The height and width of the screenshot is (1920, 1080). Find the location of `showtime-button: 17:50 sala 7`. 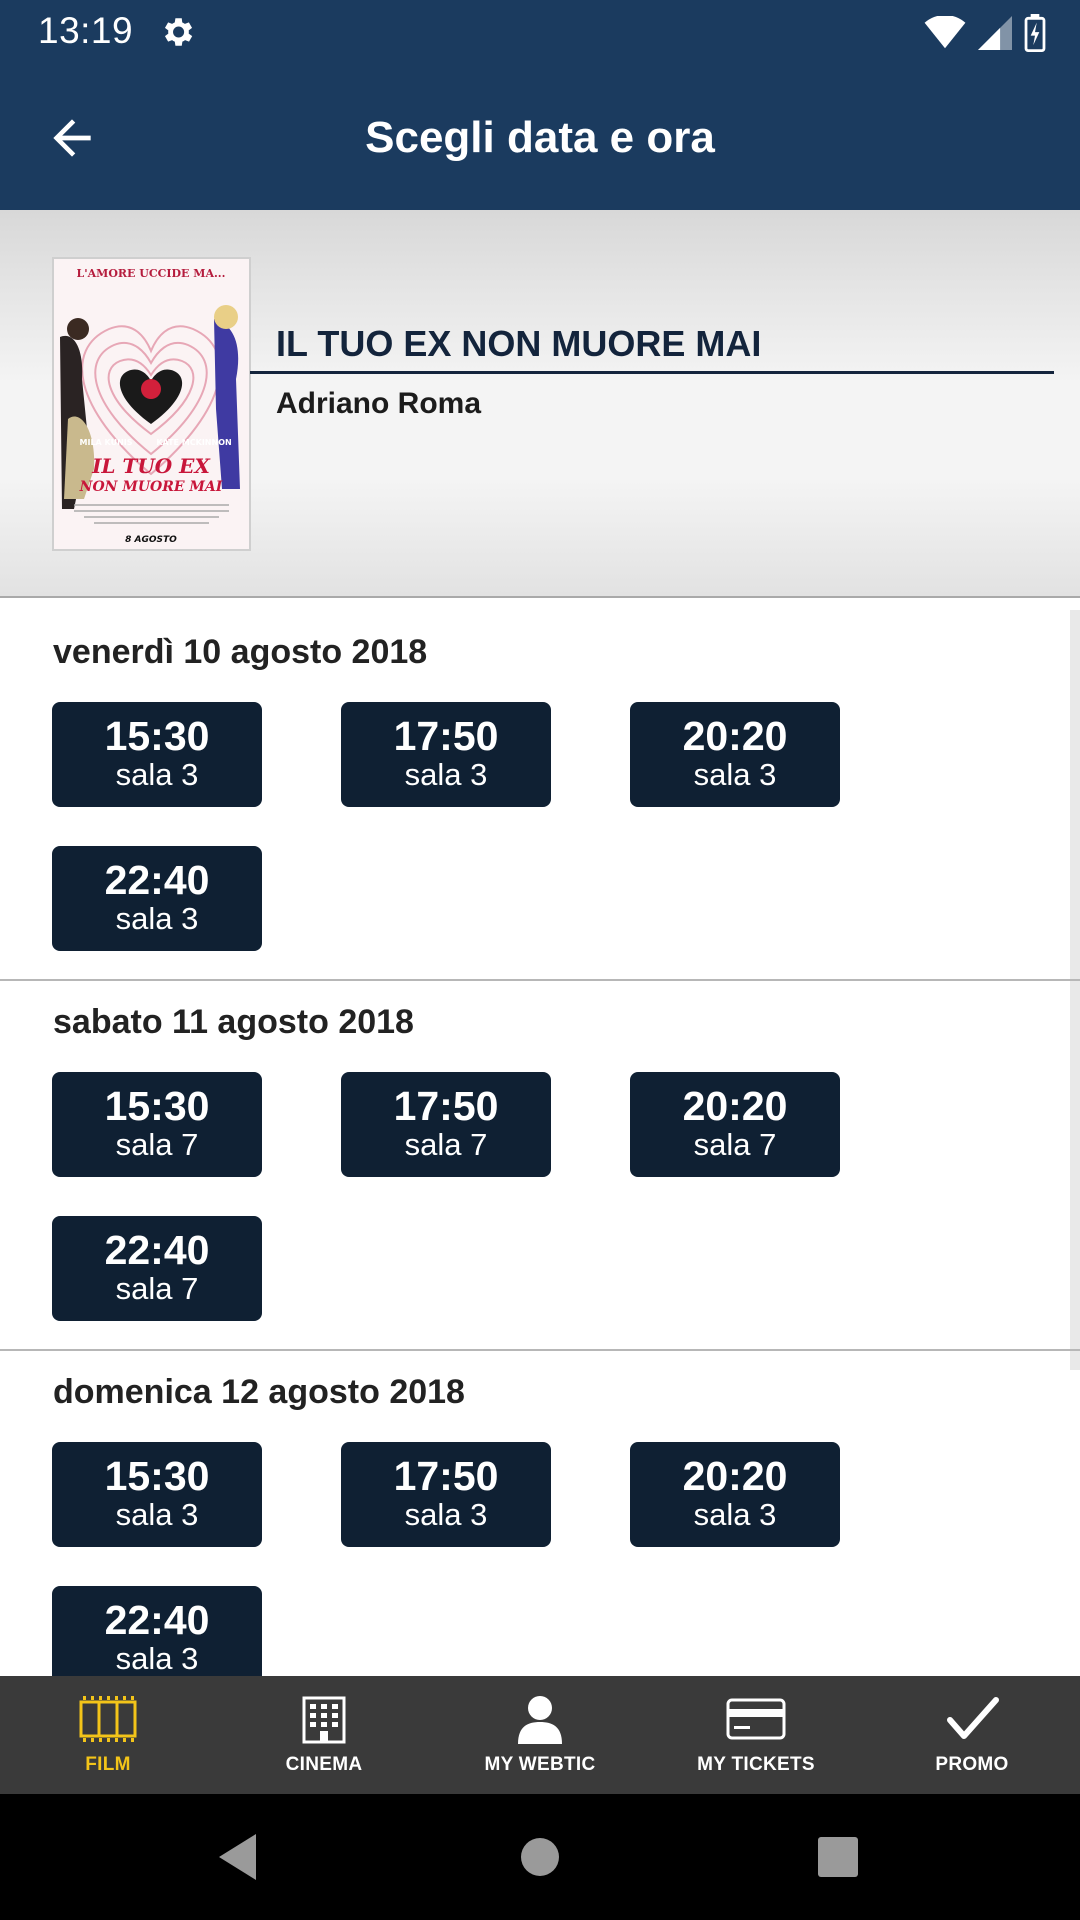

showtime-button: 17:50 sala 7 is located at coordinates (446, 1124).